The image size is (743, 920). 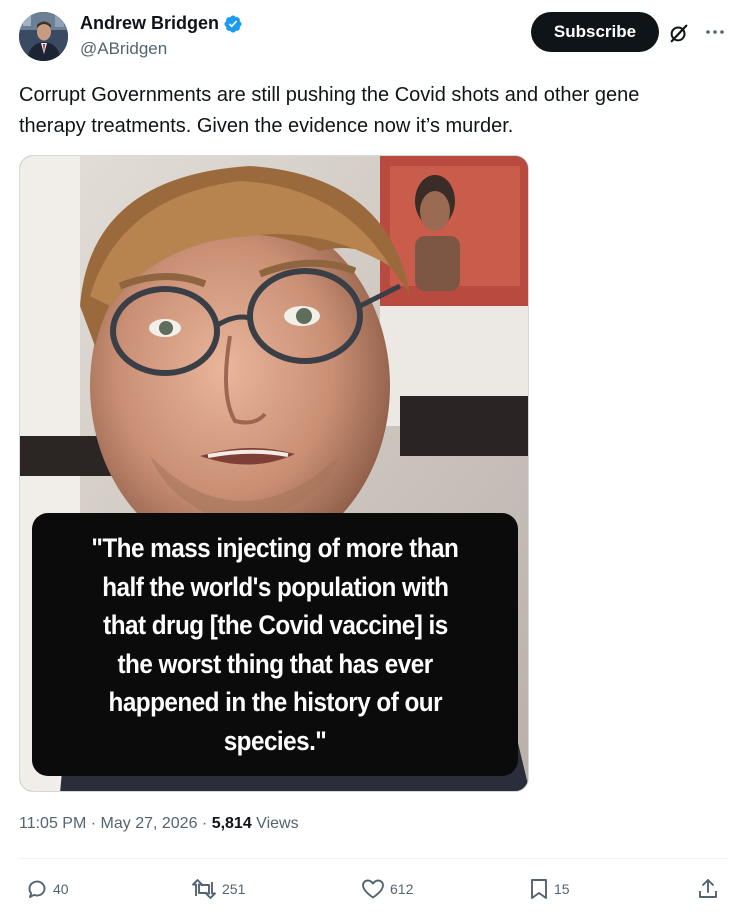 What do you see at coordinates (275, 548) in the screenshot?
I see `caption-line: "The mass injecting of more than` at bounding box center [275, 548].